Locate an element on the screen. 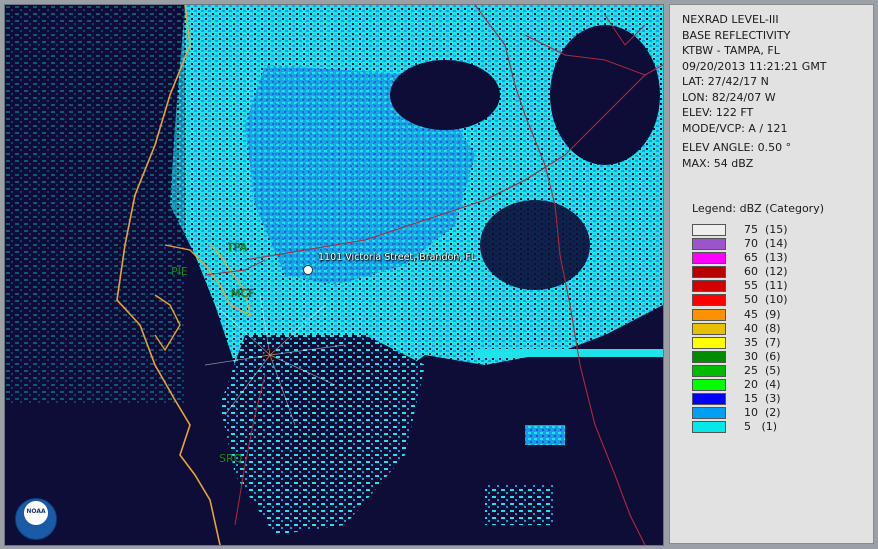 This screenshot has height=549, width=878. legend-label: 65 (13) is located at coordinates (766, 258).